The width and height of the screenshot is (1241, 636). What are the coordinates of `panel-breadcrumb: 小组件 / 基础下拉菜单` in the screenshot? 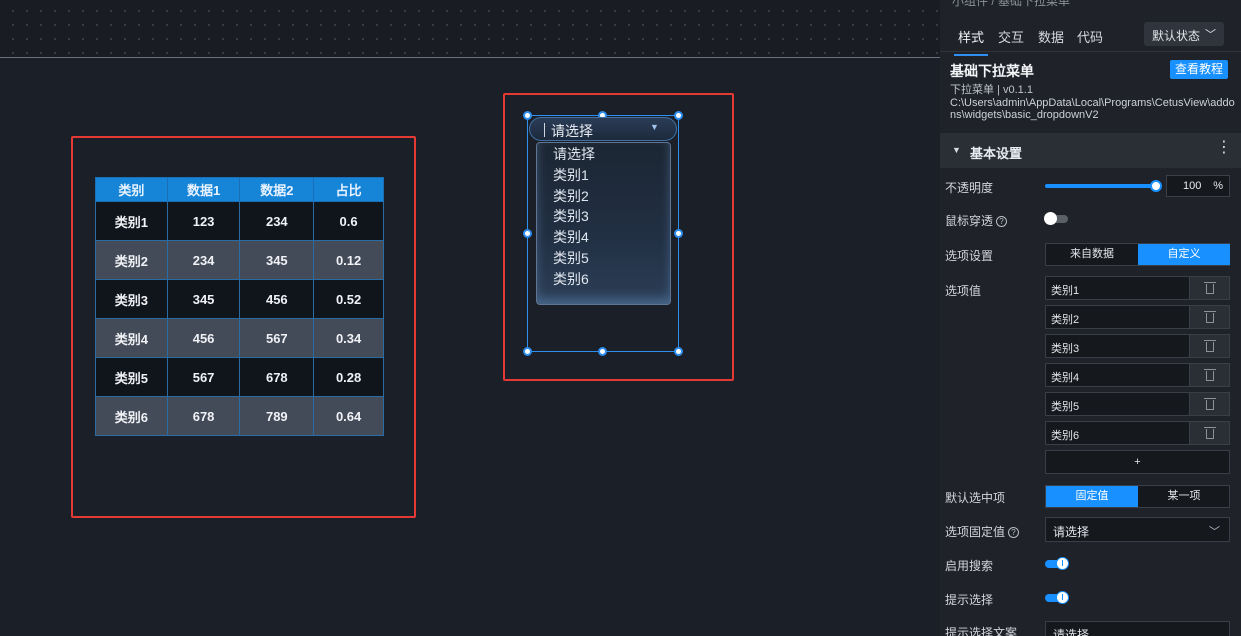 It's located at (1011, 4).